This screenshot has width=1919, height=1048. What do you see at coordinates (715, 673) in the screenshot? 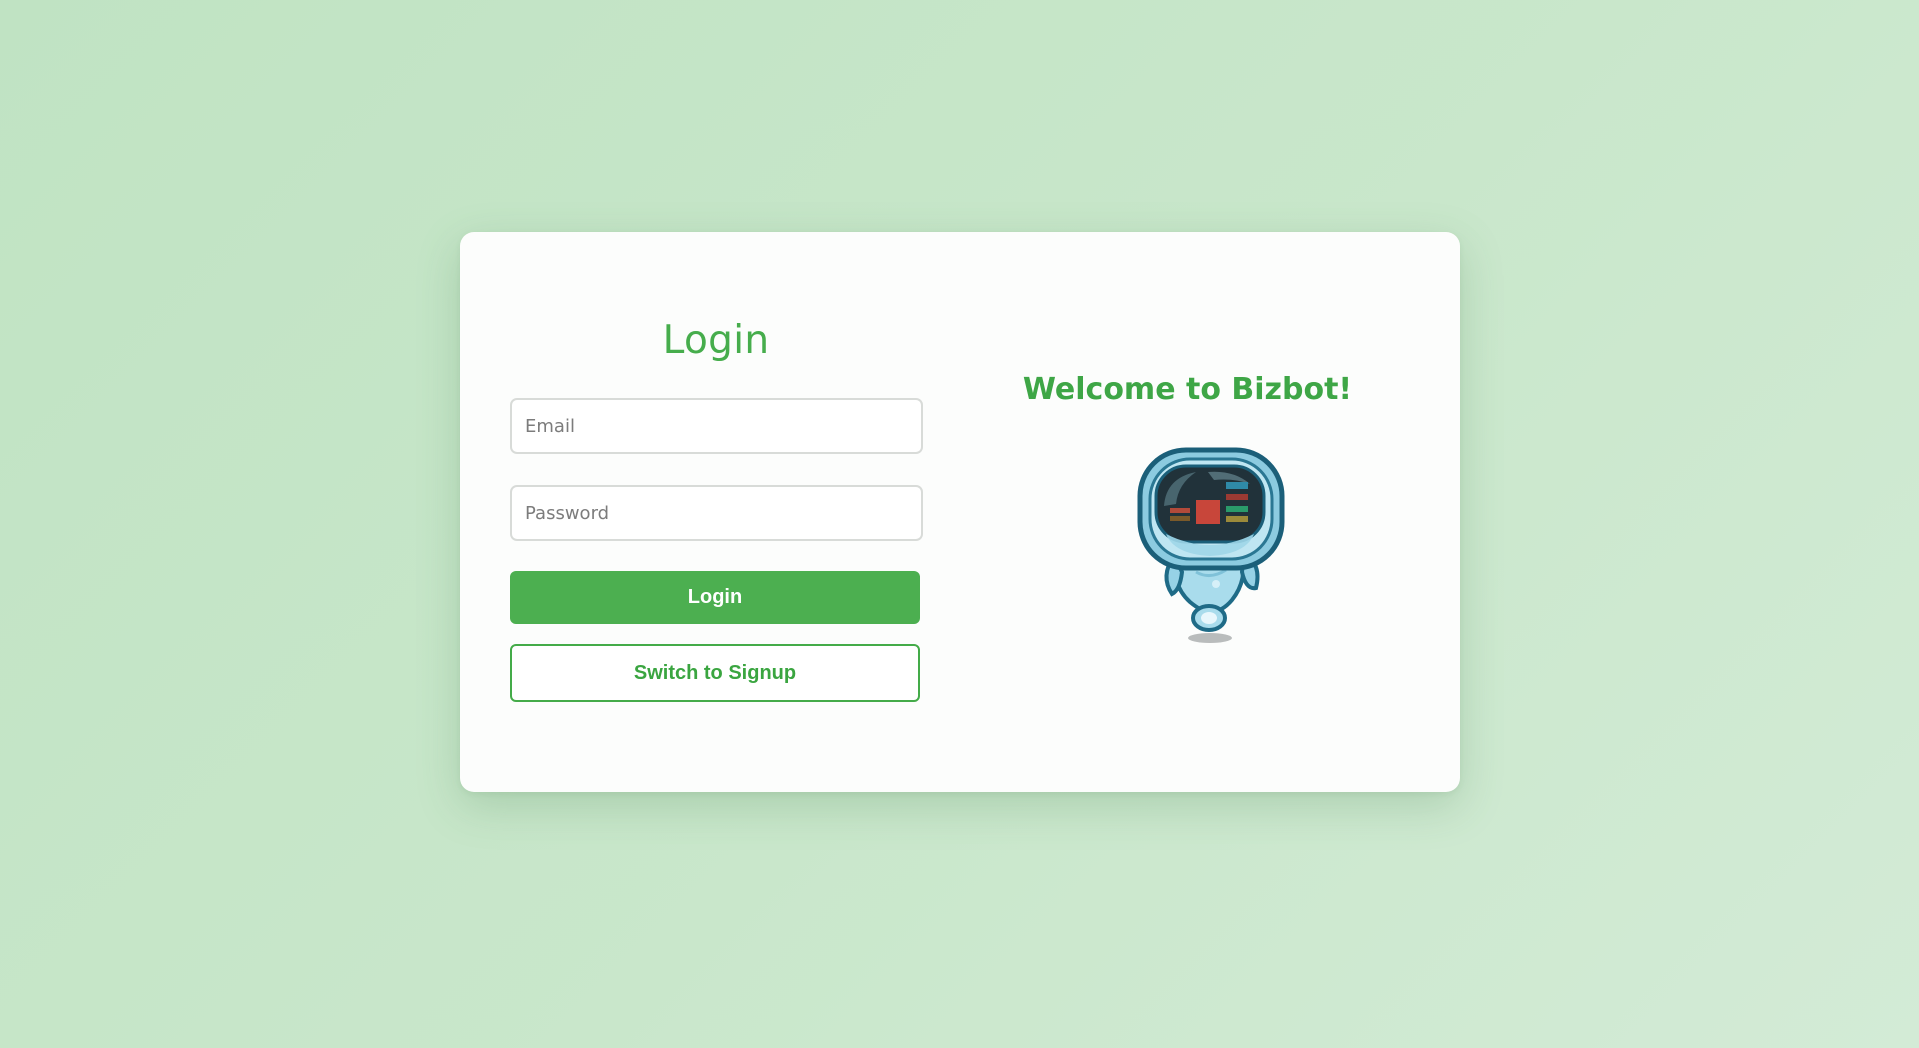
I see `switch-to-signup-button: Switch to Signup` at bounding box center [715, 673].